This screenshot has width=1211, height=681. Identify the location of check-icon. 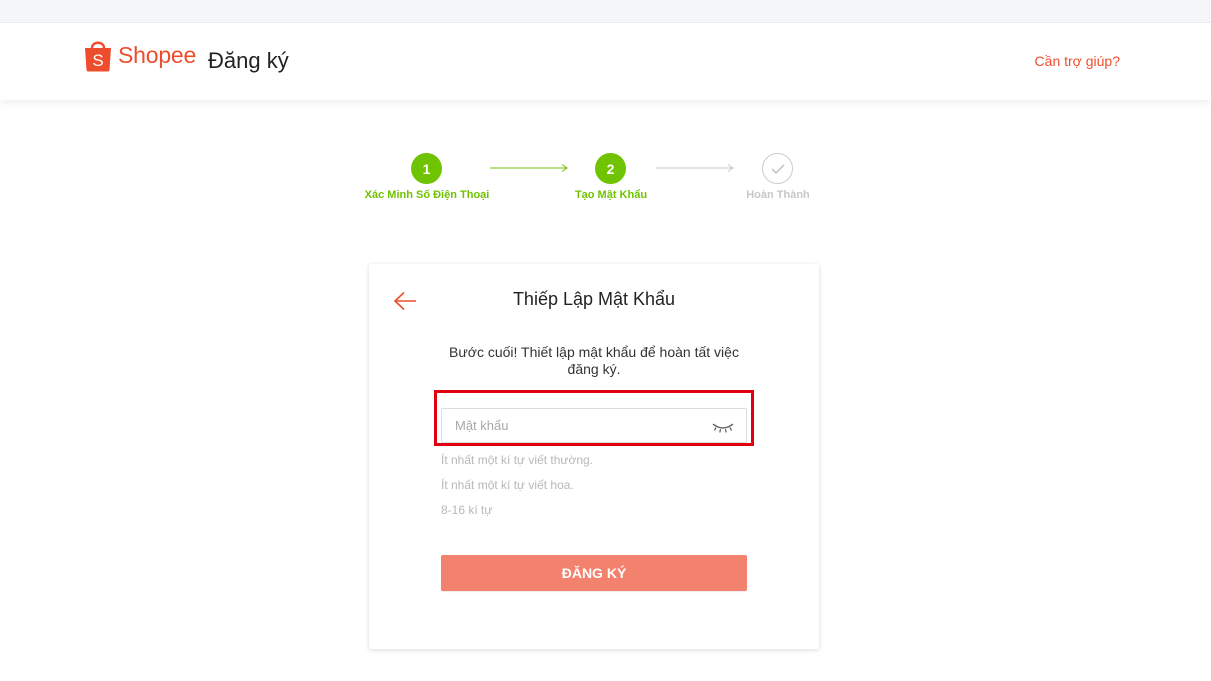
(777, 168).